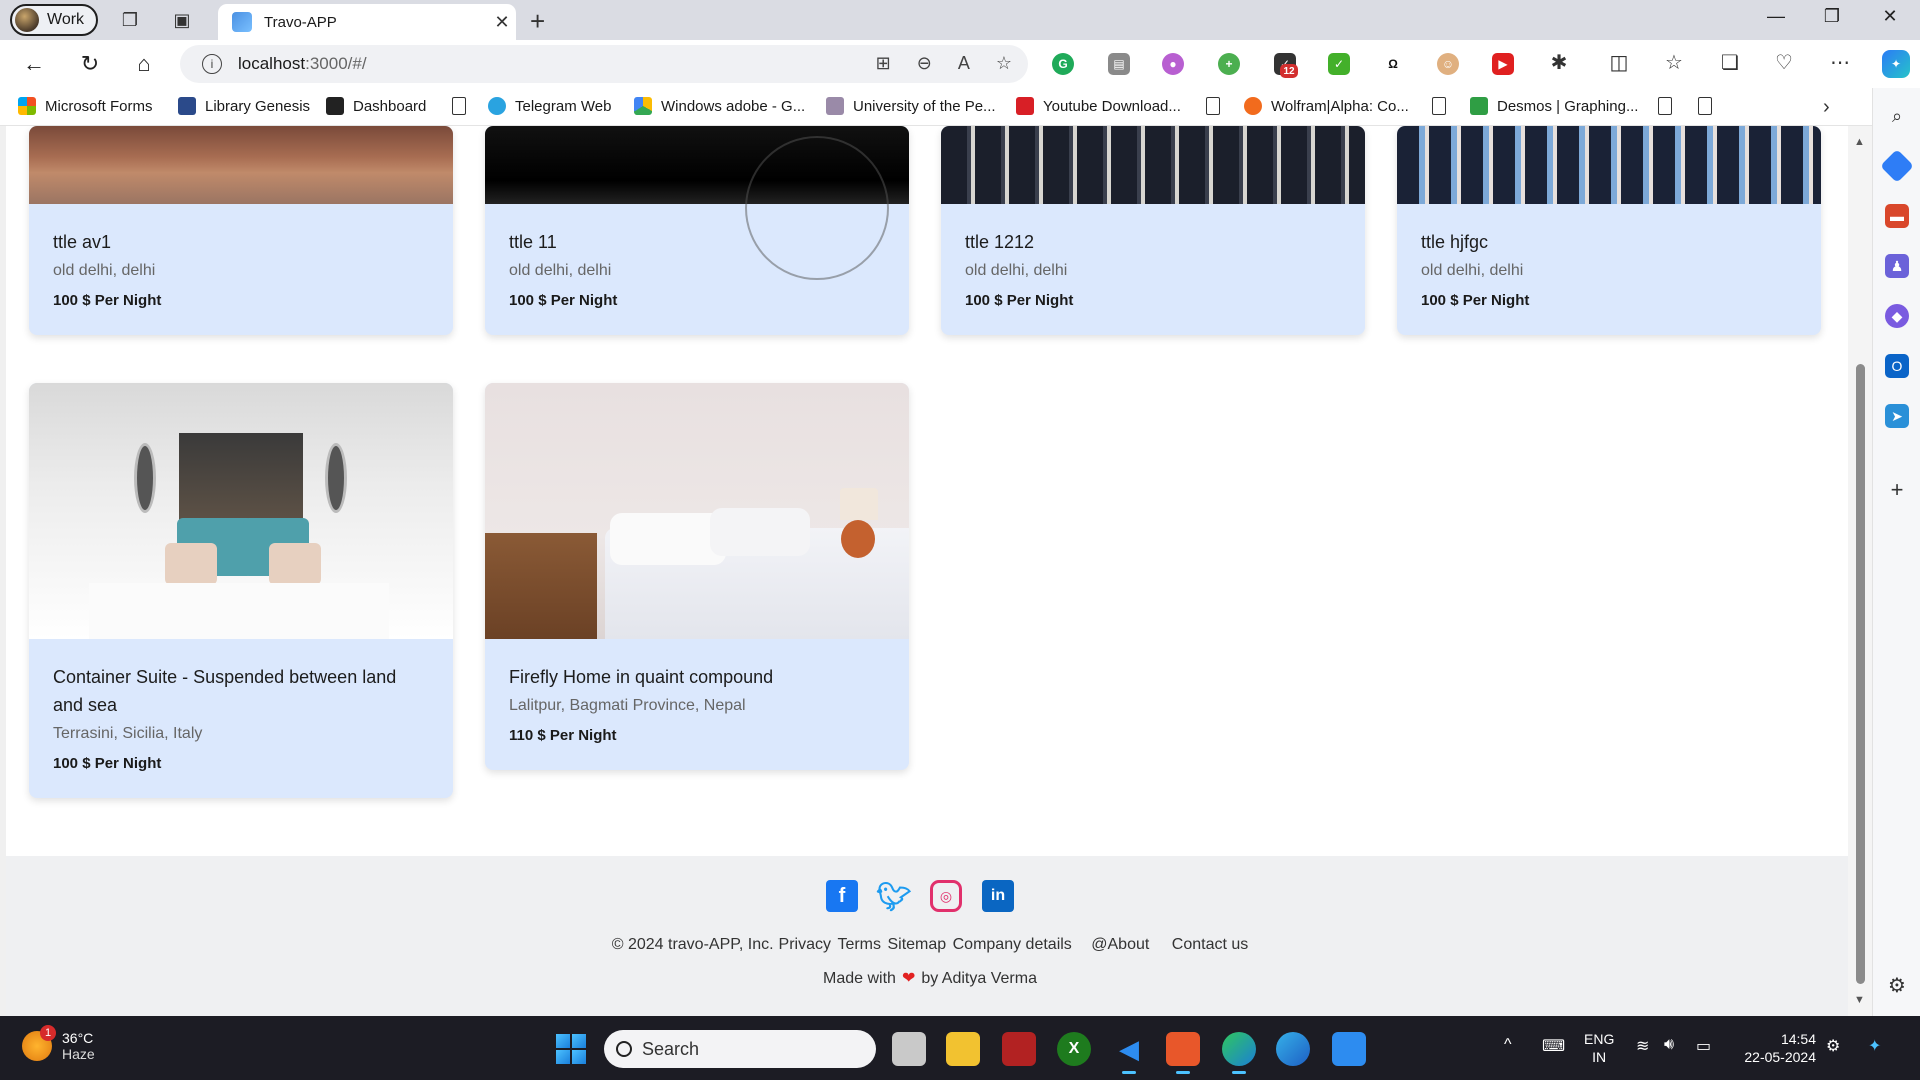 The height and width of the screenshot is (1080, 1920). I want to click on address-bar: i localhost:3000/#/ ⊞ ⊖ A ☆, so click(604, 64).